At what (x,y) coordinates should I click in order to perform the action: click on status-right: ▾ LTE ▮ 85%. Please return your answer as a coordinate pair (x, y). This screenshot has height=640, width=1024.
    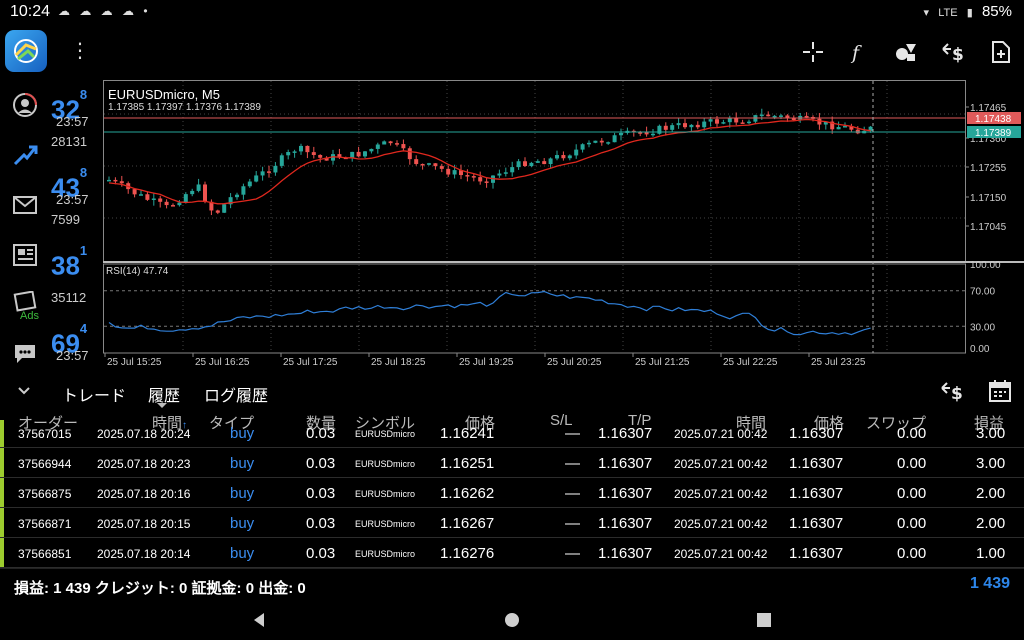
    Looking at the image, I should click on (968, 11).